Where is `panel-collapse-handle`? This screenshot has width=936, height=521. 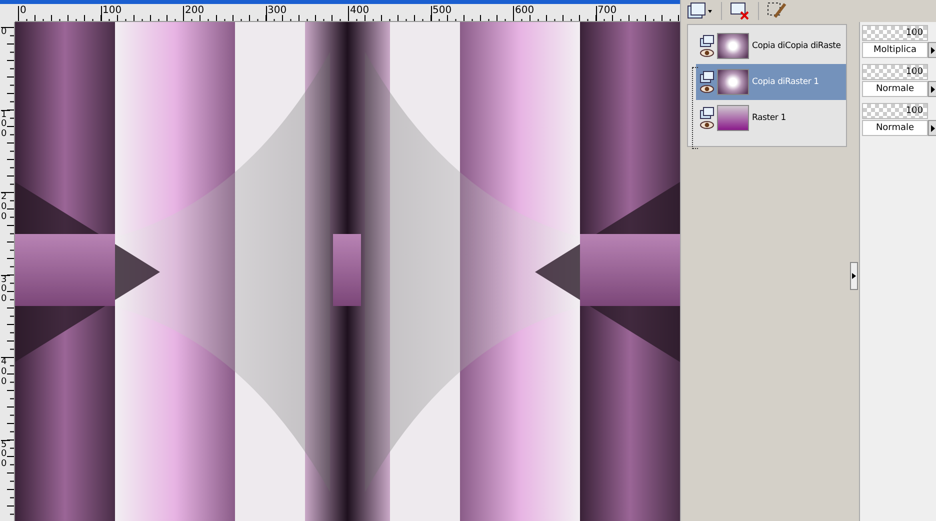 panel-collapse-handle is located at coordinates (854, 276).